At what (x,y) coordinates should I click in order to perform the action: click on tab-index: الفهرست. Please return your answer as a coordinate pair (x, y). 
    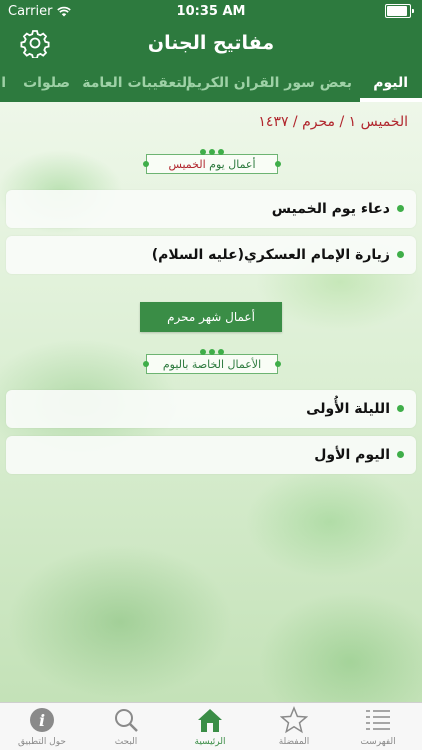
    Looking at the image, I should click on (378, 727).